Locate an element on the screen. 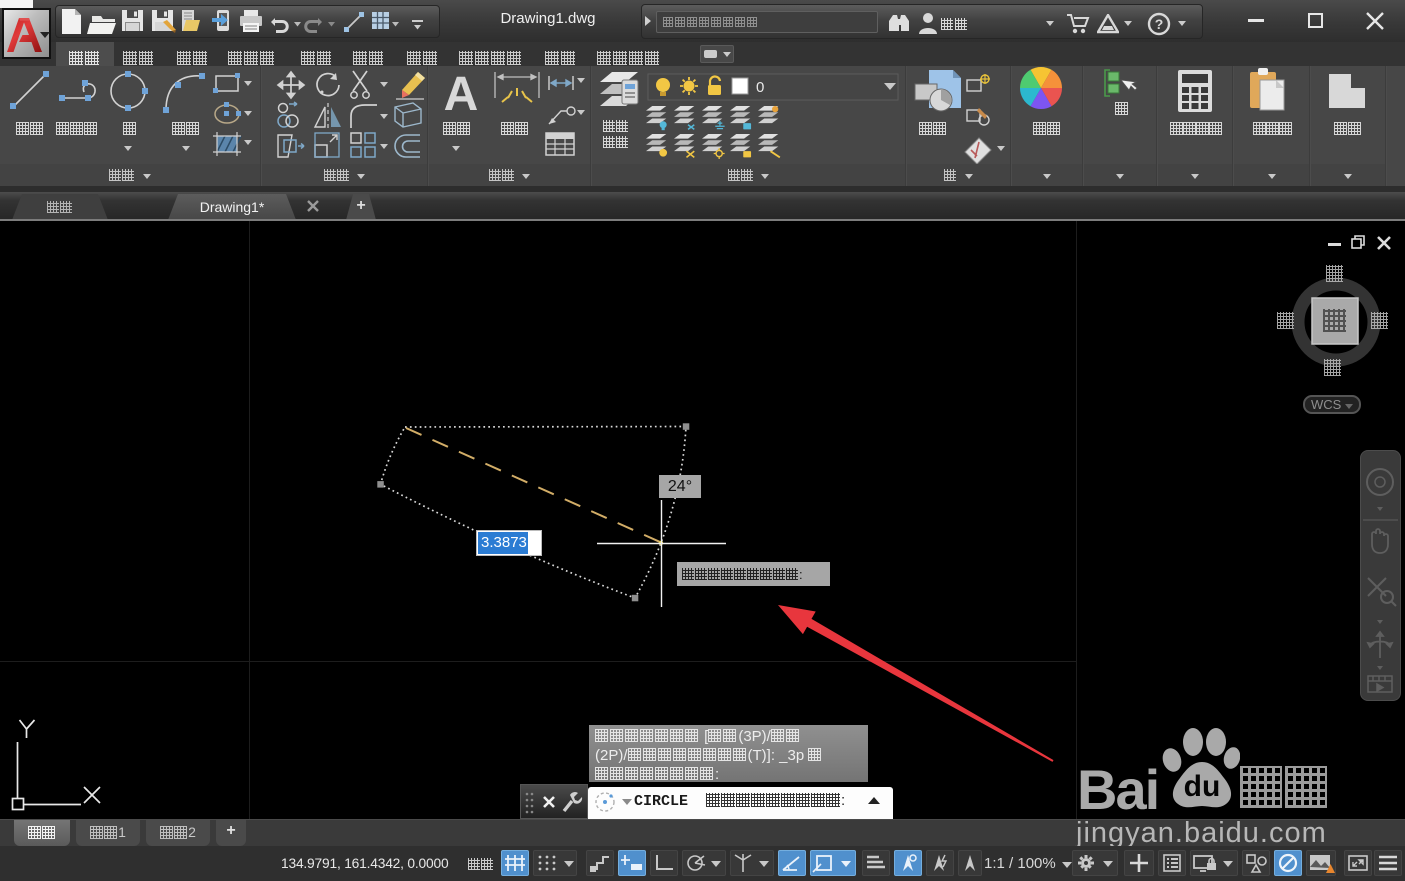  svg-text: du is located at coordinates (1202, 786).